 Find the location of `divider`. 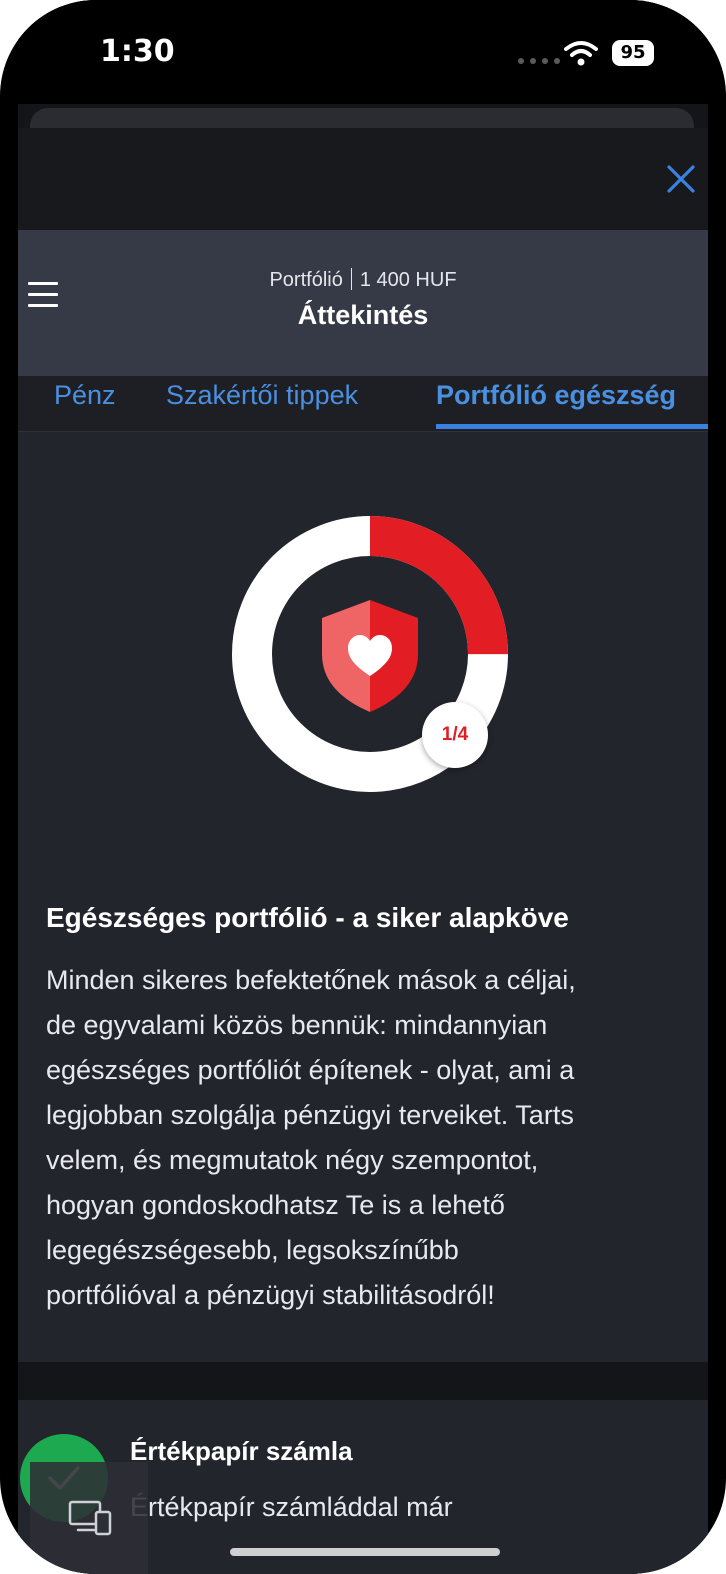

divider is located at coordinates (351, 279).